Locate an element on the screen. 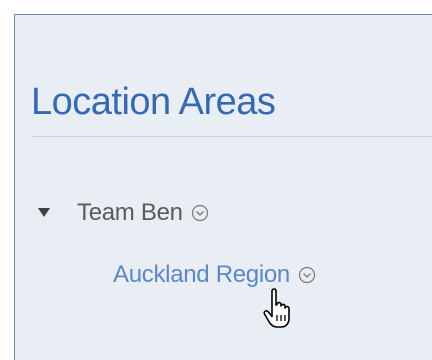 Image resolution: width=432 pixels, height=360 pixels. page-title: Location Areas is located at coordinates (153, 102).